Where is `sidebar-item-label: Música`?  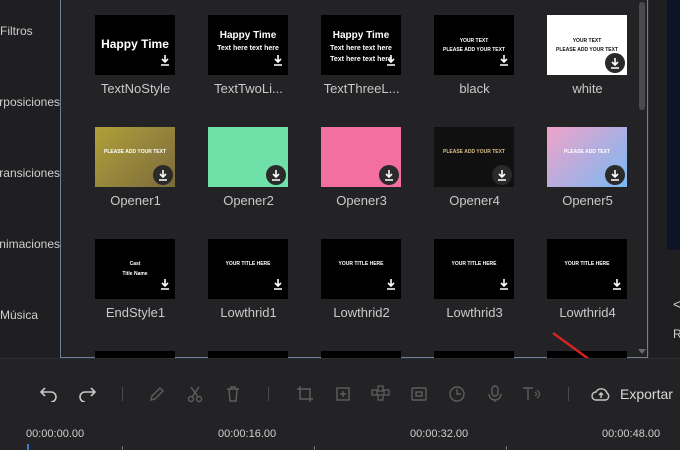
sidebar-item-label: Música is located at coordinates (19, 315).